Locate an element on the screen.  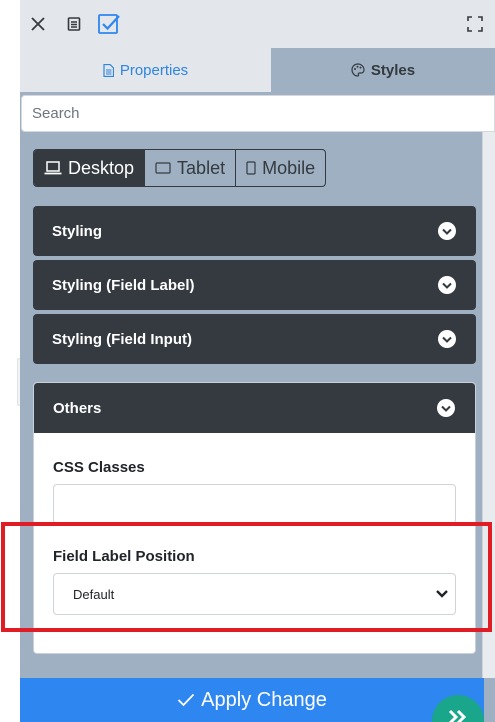
section-others-label: Others is located at coordinates (77, 408).